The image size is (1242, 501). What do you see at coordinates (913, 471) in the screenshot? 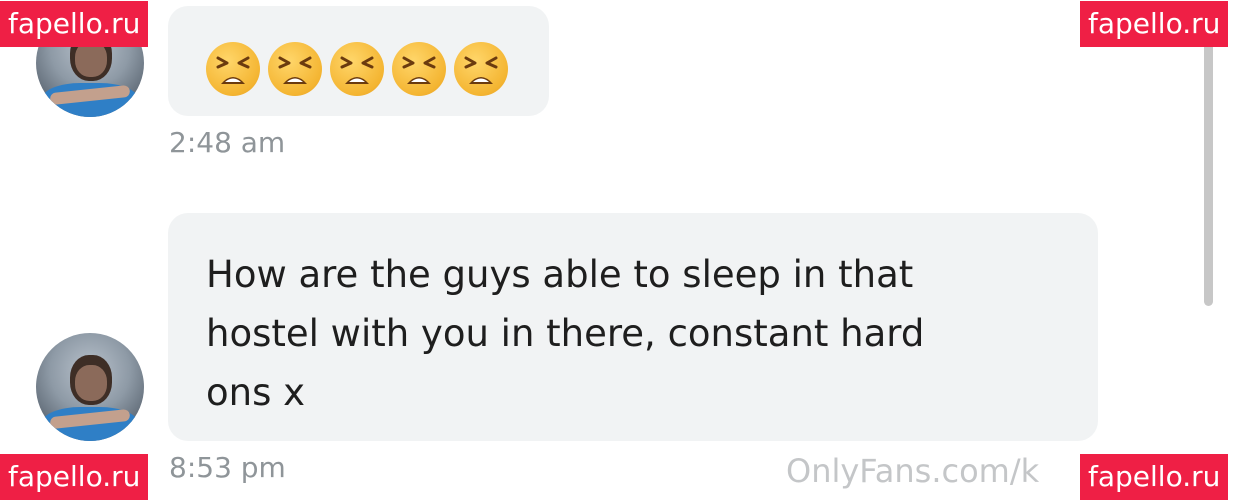
I see `footer-url: OnlyFans.com/k` at bounding box center [913, 471].